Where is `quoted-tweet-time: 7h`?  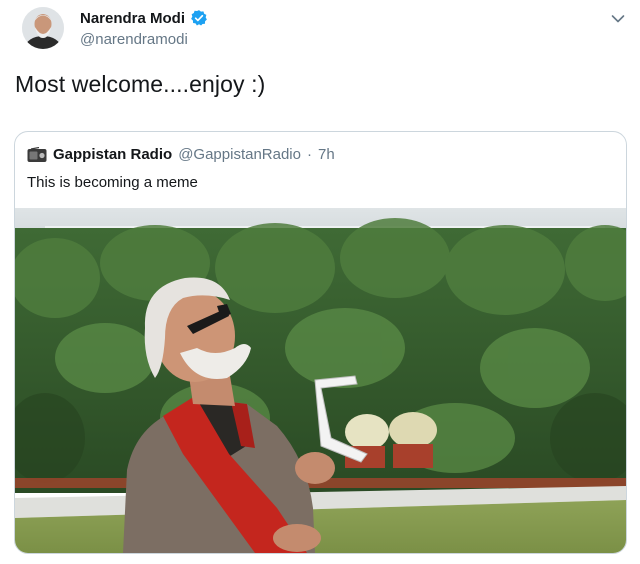 quoted-tweet-time: 7h is located at coordinates (326, 154).